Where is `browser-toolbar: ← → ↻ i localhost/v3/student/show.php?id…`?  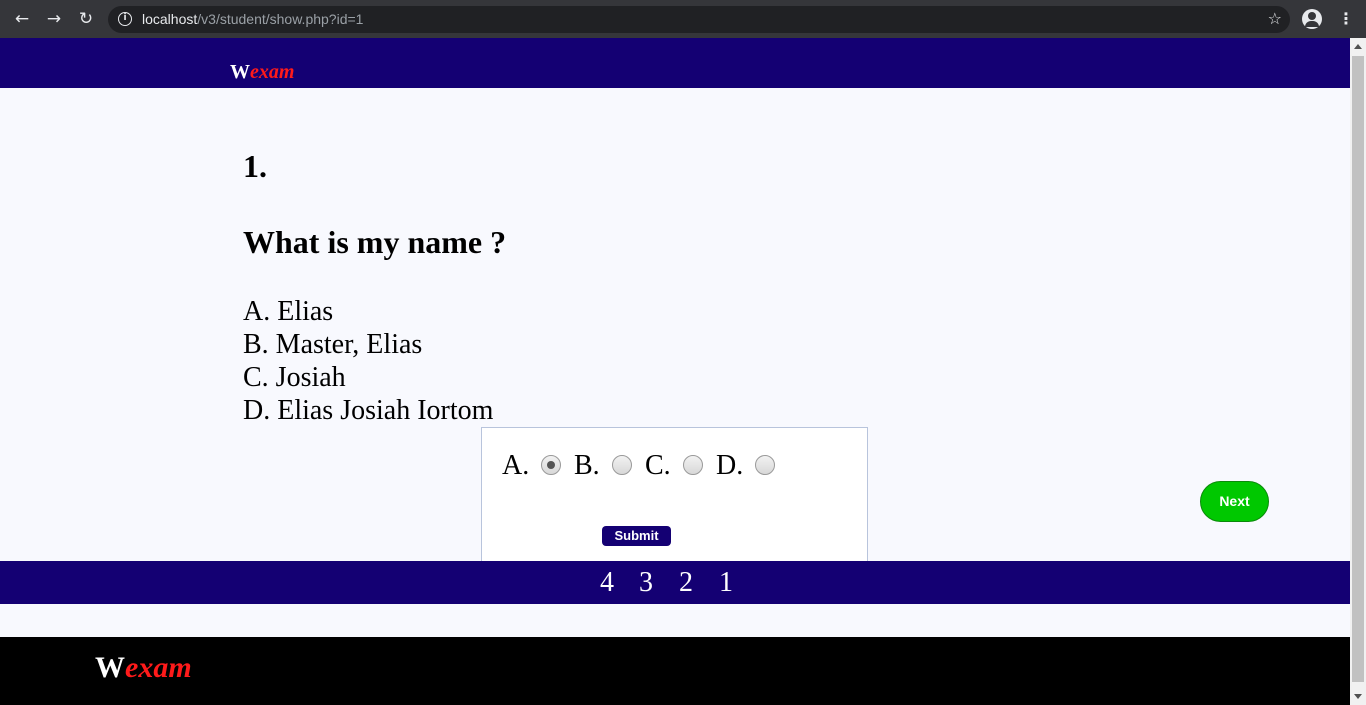 browser-toolbar: ← → ↻ i localhost/v3/student/show.php?id… is located at coordinates (683, 19).